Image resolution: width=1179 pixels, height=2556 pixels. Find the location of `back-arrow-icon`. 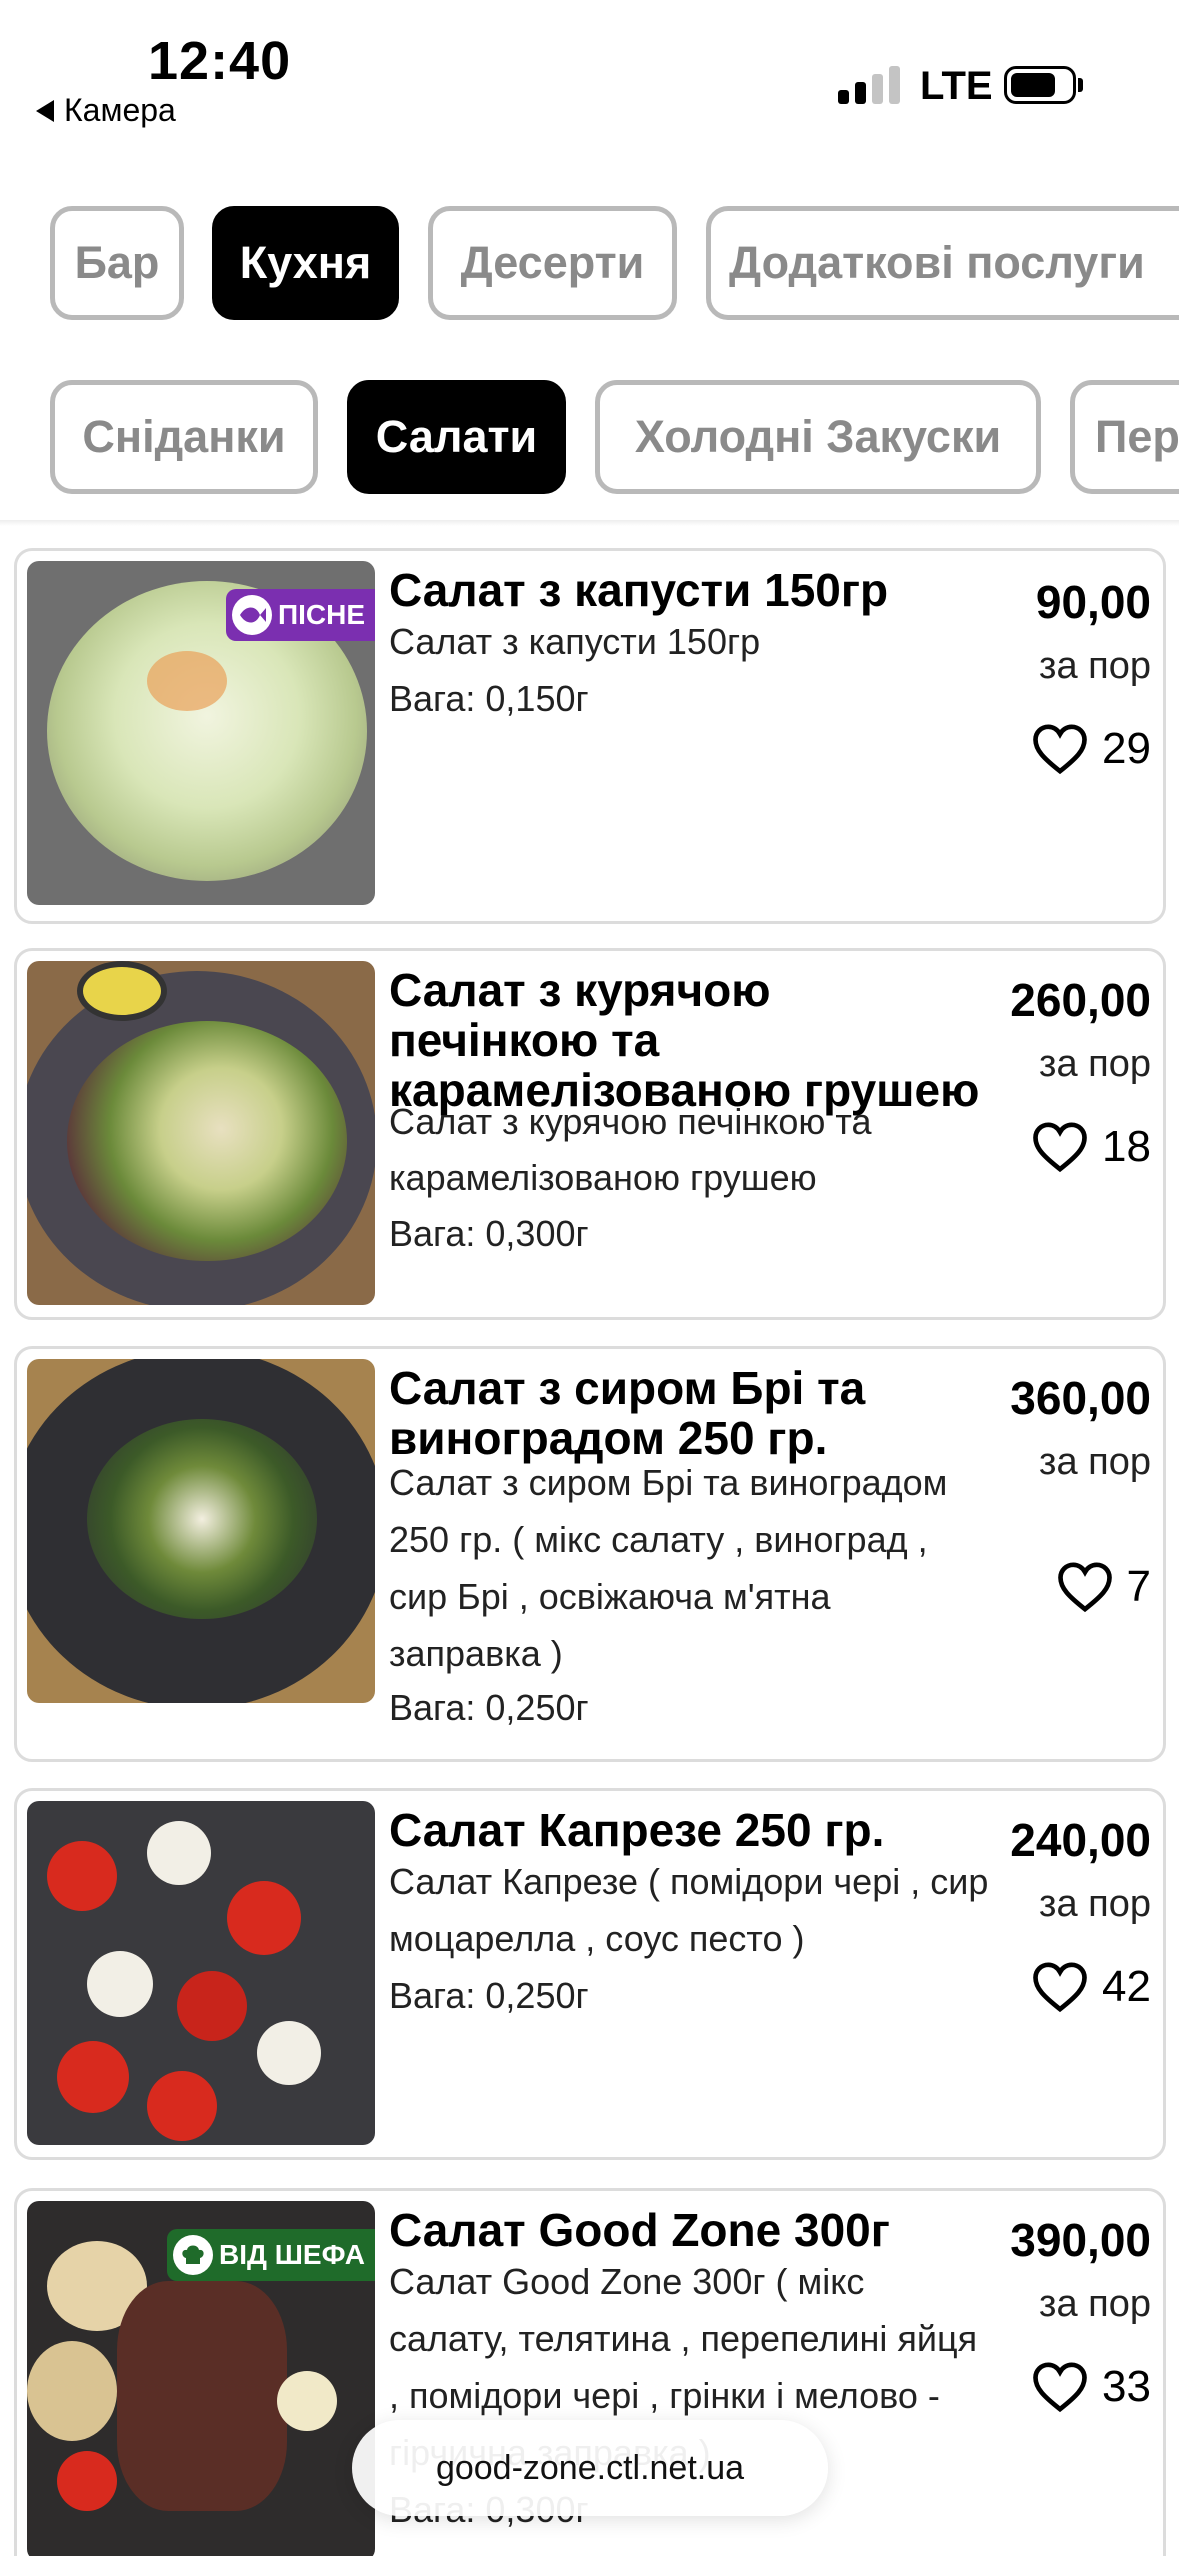

back-arrow-icon is located at coordinates (45, 110).